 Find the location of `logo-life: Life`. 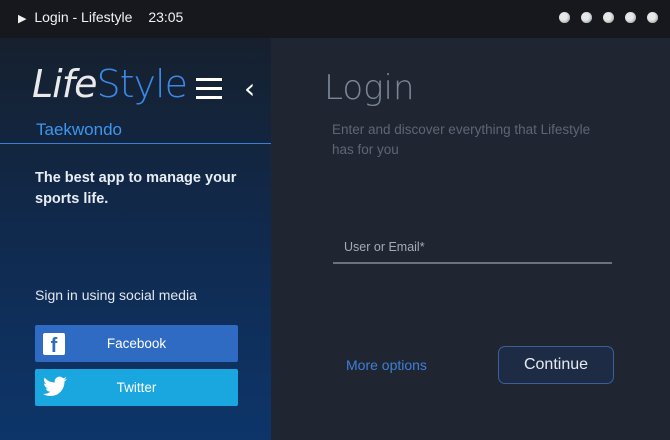

logo-life: Life is located at coordinates (64, 84).